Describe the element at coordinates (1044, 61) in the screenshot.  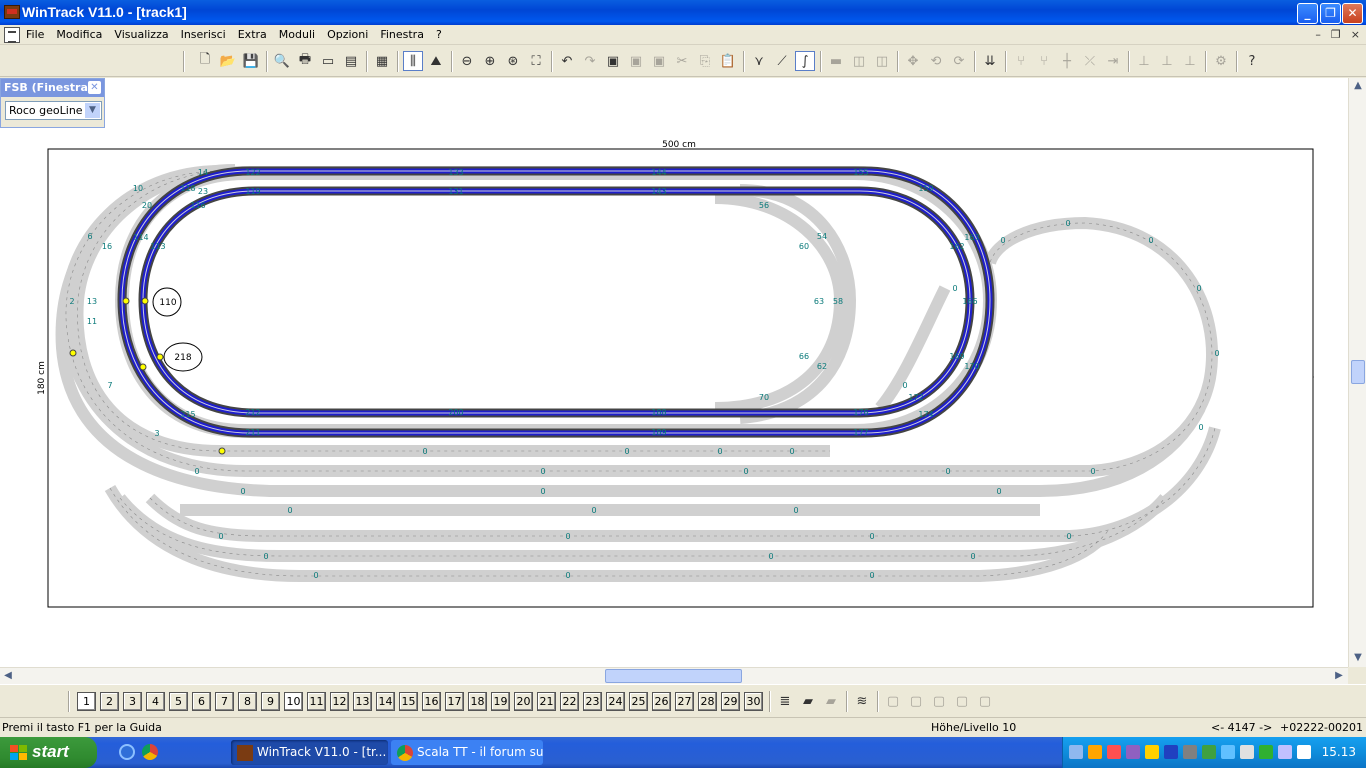
I see `switch-right-icon: ⑂` at that location.